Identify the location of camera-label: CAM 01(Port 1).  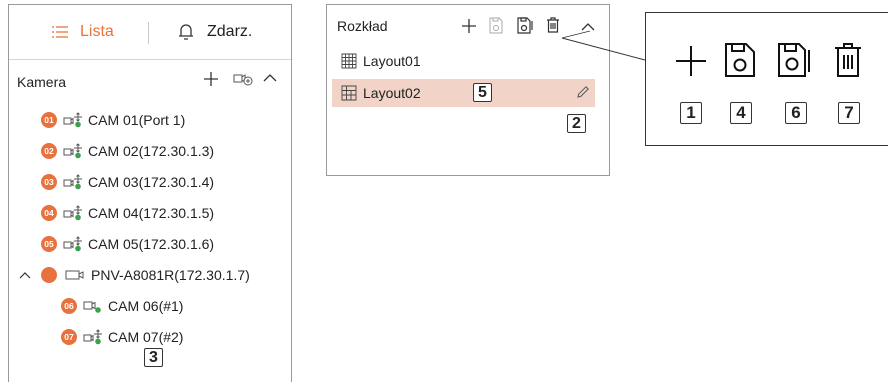
(137, 120).